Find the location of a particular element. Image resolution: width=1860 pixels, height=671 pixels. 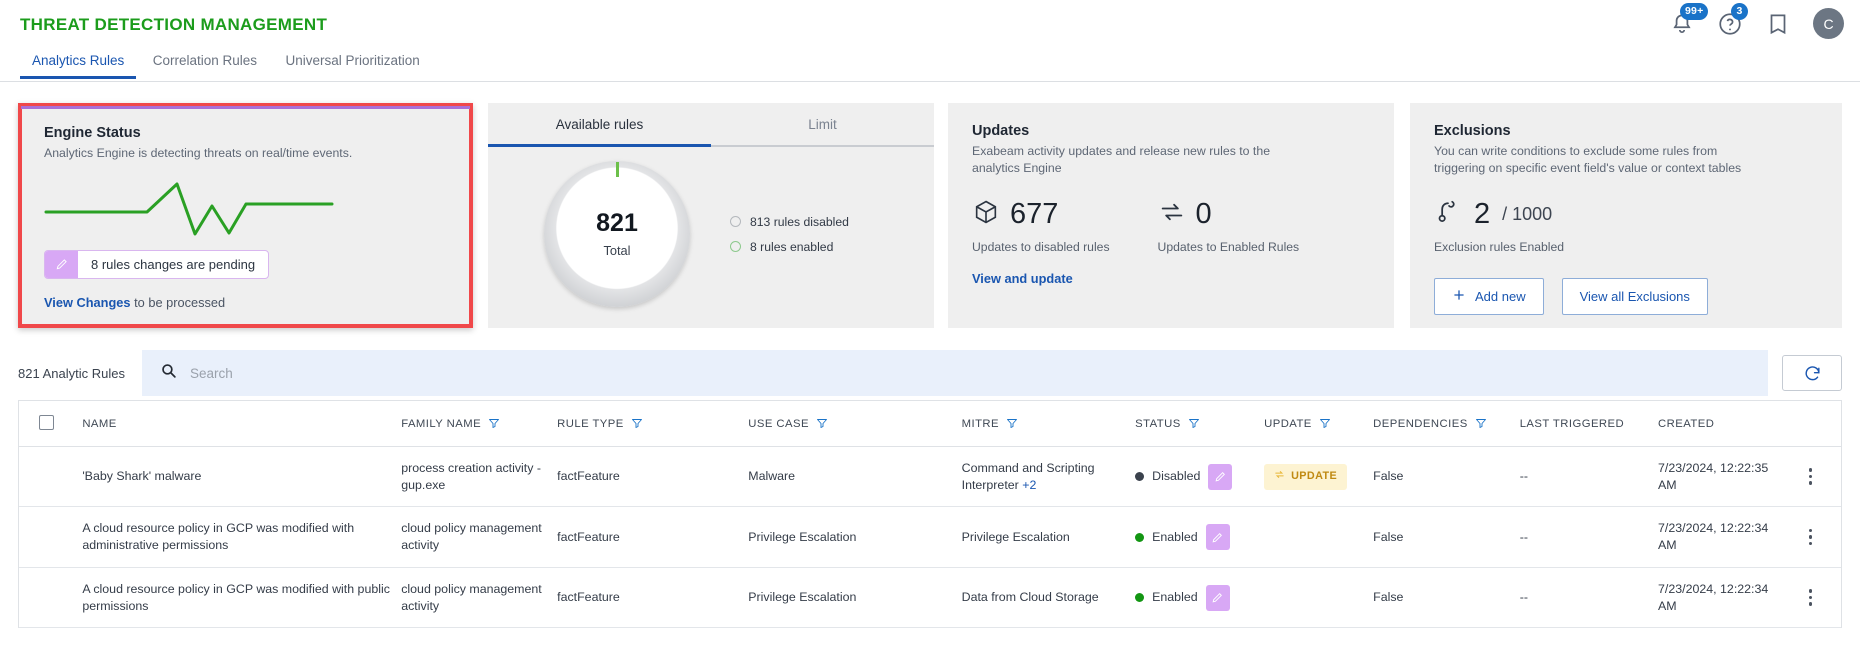

metric-enabled-updates: 0 Updates to Enabled Rules is located at coordinates (1229, 226).